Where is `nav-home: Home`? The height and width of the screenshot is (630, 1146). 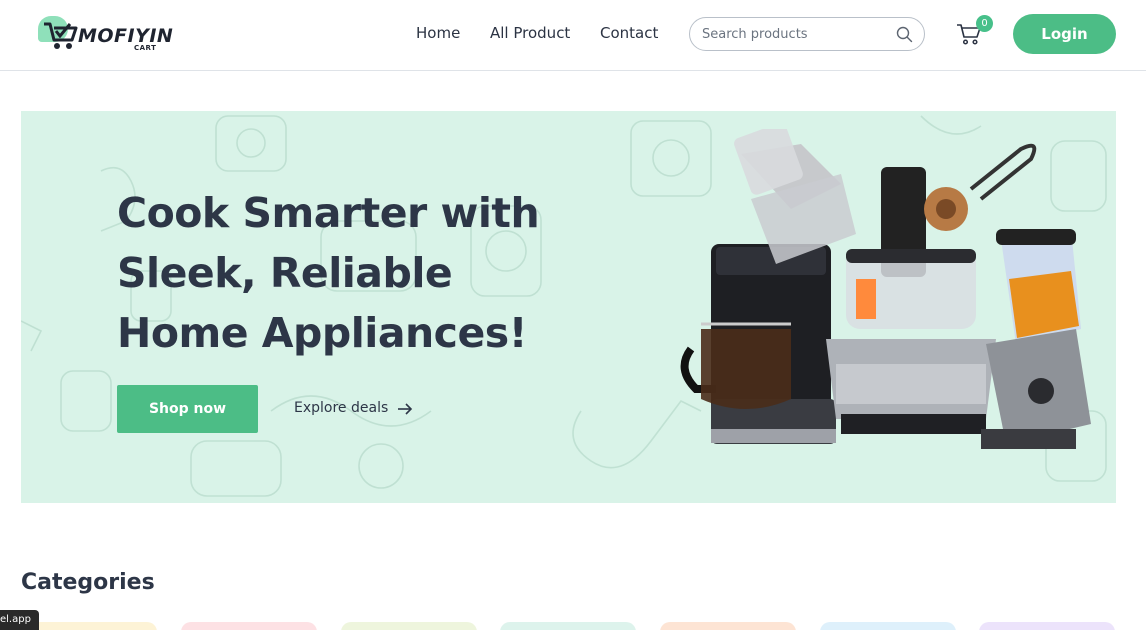
nav-home: Home is located at coordinates (438, 33).